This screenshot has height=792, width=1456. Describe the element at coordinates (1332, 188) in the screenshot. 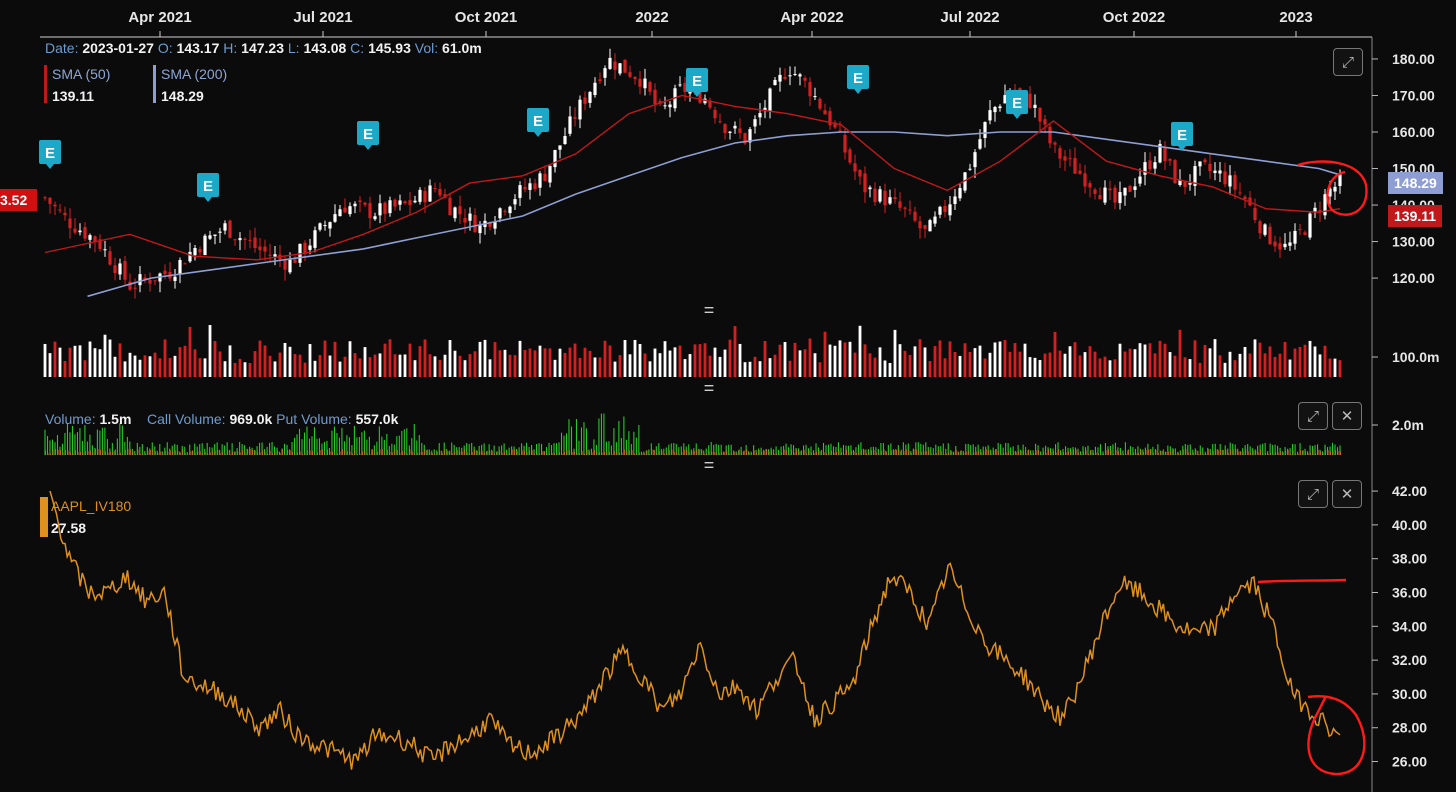

I see `annotation-circle-price` at that location.